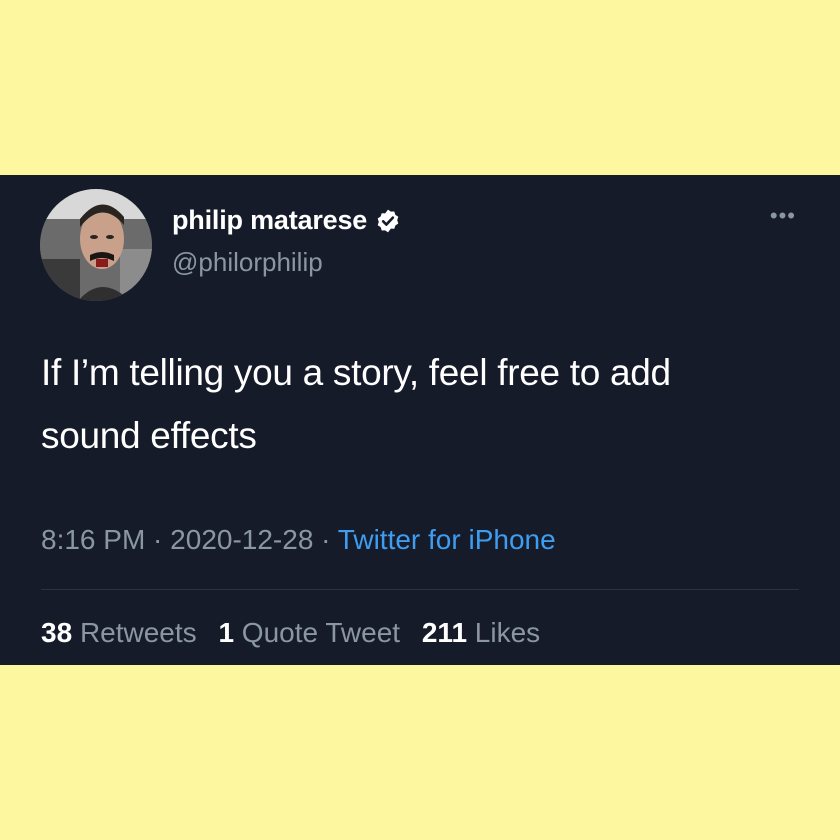  I want to click on tweet-source-link: Twitter for iPhone, so click(447, 539).